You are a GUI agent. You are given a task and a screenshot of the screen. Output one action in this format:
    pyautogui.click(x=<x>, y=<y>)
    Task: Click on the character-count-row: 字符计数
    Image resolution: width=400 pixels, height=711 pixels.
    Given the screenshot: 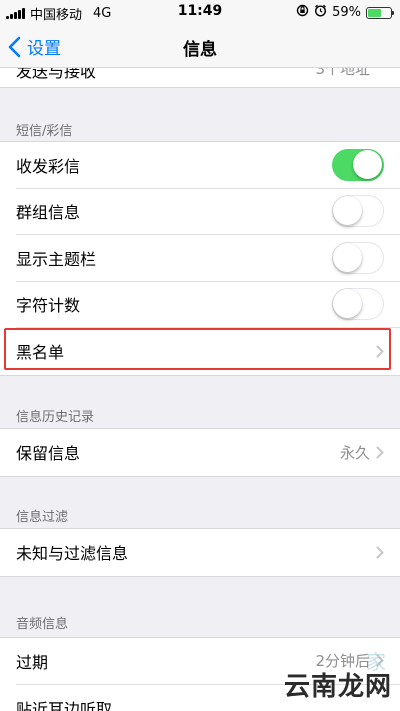 What is the action you would take?
    pyautogui.click(x=208, y=305)
    